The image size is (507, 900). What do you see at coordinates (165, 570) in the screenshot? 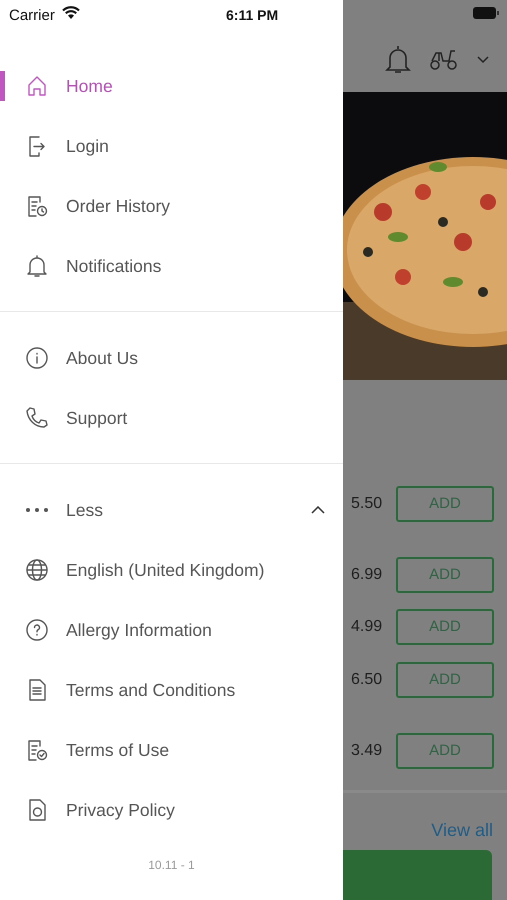
I see `menu-item: English (United Kingdom)` at bounding box center [165, 570].